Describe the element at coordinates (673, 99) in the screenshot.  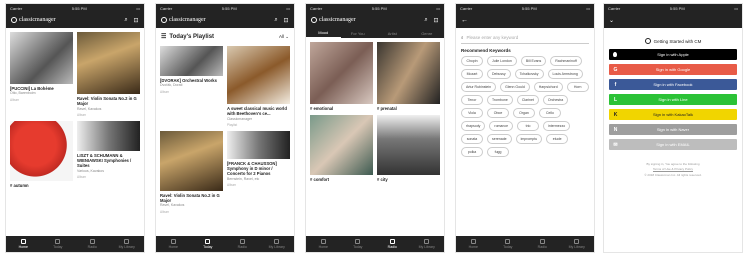
I see `line-signin-button: L Sign in with Line` at that location.